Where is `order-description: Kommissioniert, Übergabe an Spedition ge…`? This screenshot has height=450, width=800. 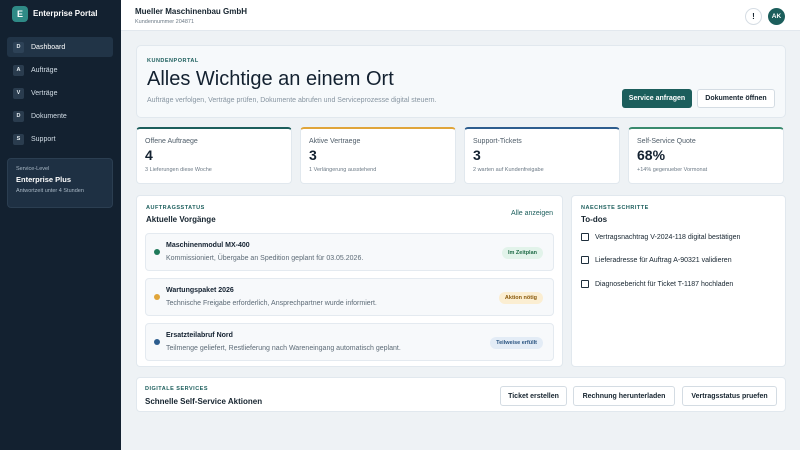
order-description: Kommissioniert, Übergabe an Spedition ge… is located at coordinates (265, 258).